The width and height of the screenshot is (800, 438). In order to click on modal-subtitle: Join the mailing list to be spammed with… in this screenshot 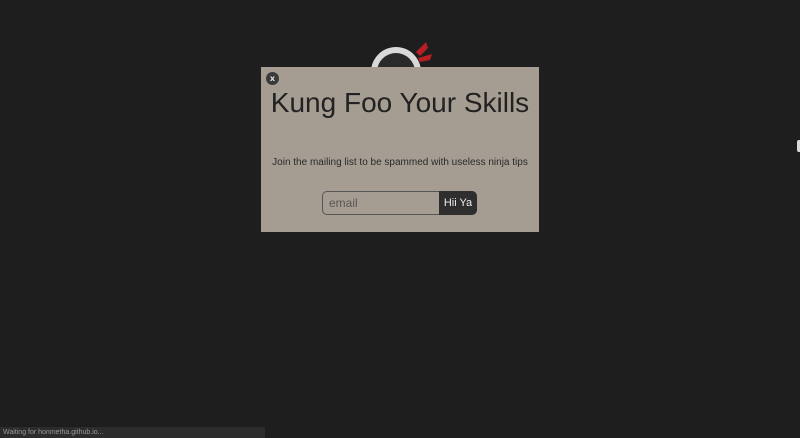, I will do `click(400, 162)`.